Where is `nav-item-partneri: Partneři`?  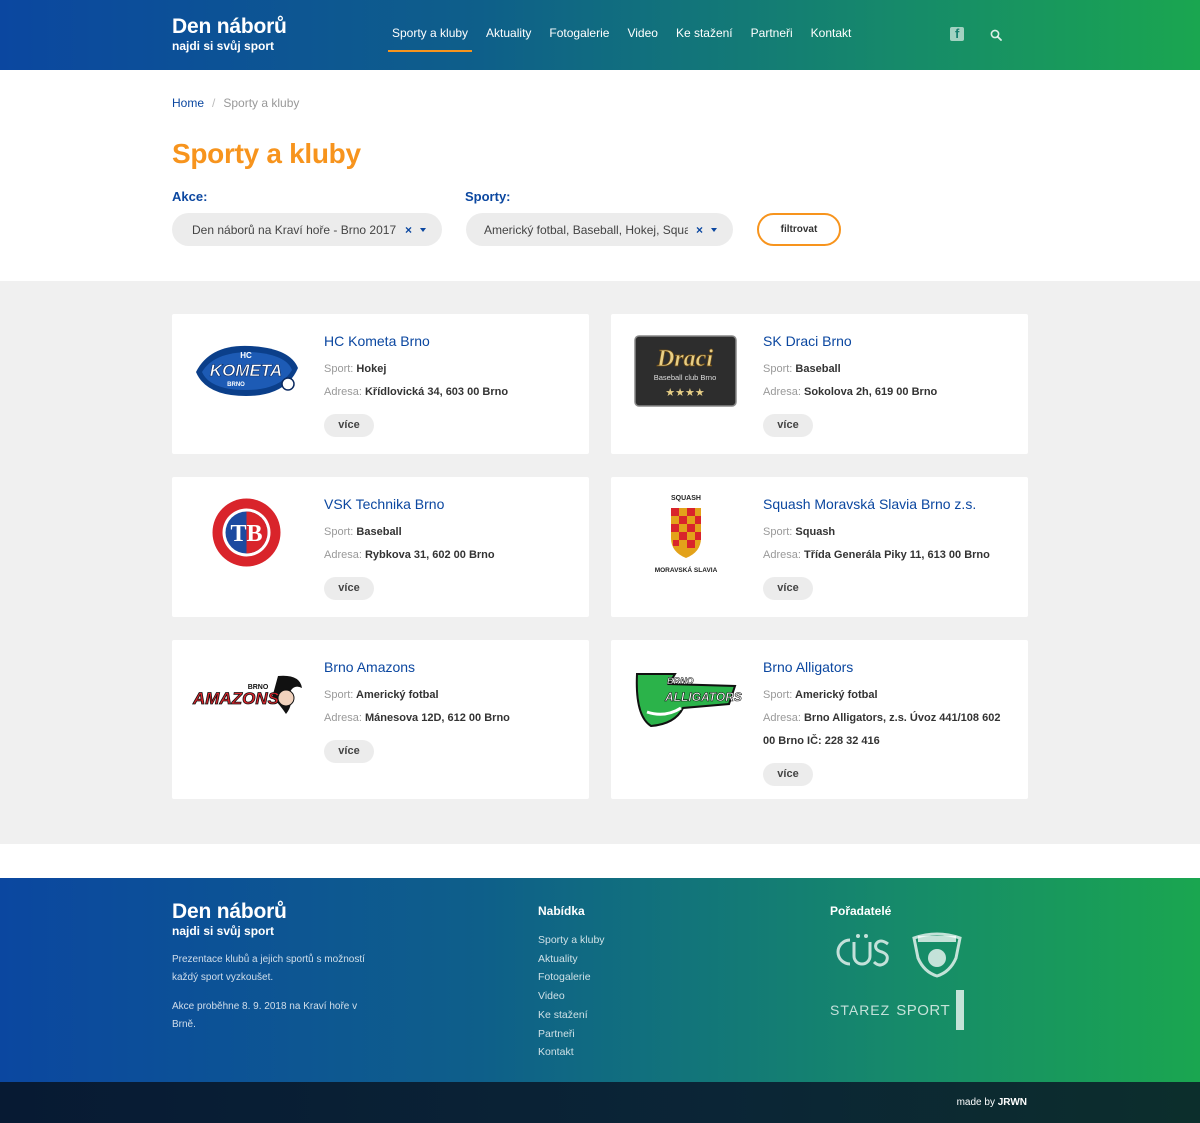 nav-item-partneri: Partneři is located at coordinates (772, 36).